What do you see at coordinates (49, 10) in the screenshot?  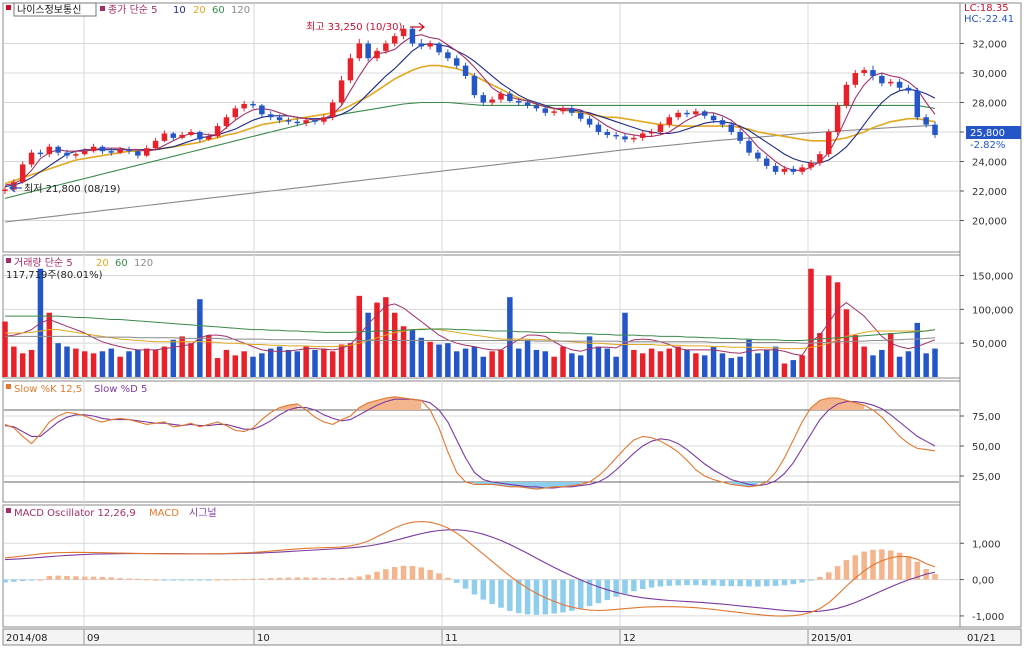 I see `stock-name: 나이스정보통신` at bounding box center [49, 10].